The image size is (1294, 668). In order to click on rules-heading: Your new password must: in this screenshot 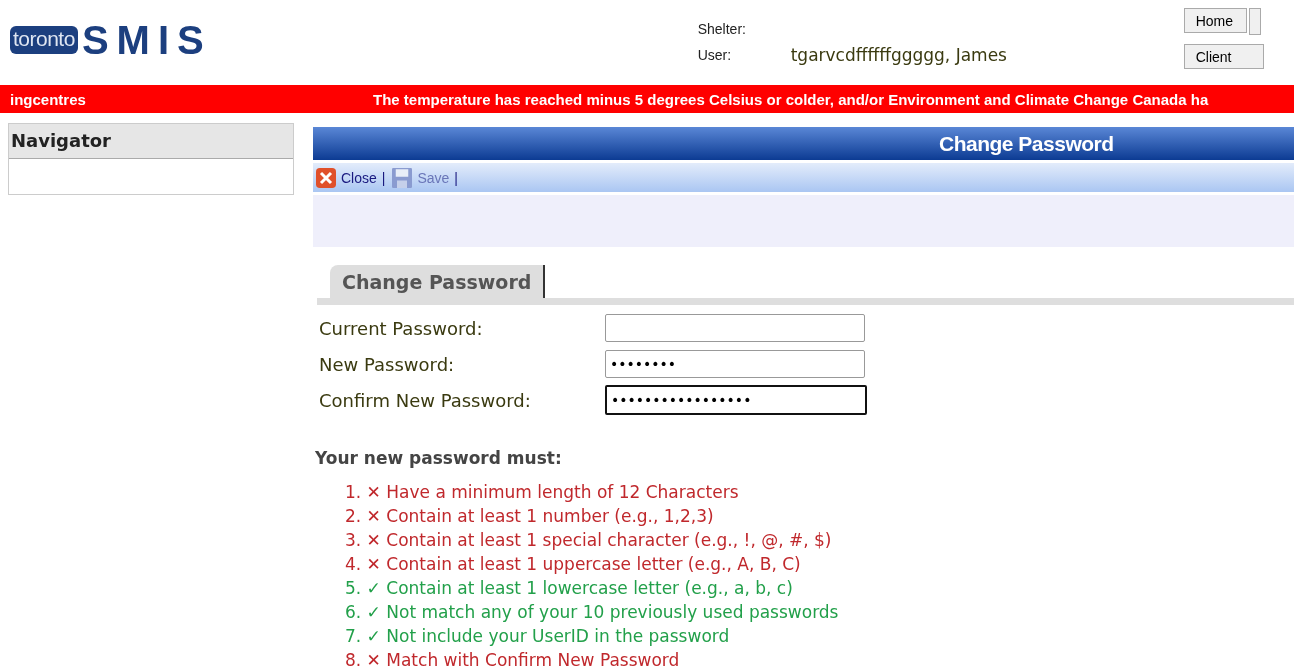, I will do `click(438, 458)`.